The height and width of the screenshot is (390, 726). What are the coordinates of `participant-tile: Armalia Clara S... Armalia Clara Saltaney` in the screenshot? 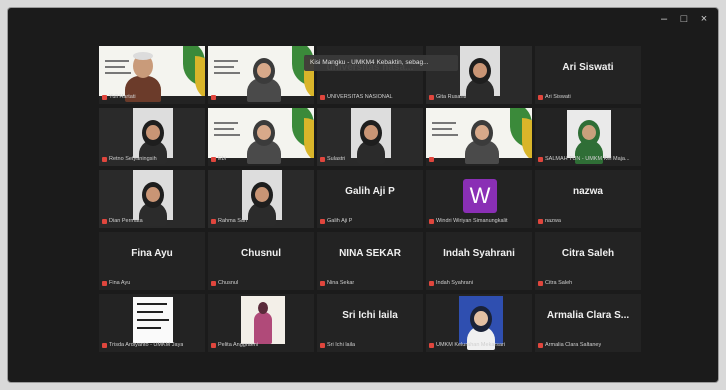 It's located at (588, 323).